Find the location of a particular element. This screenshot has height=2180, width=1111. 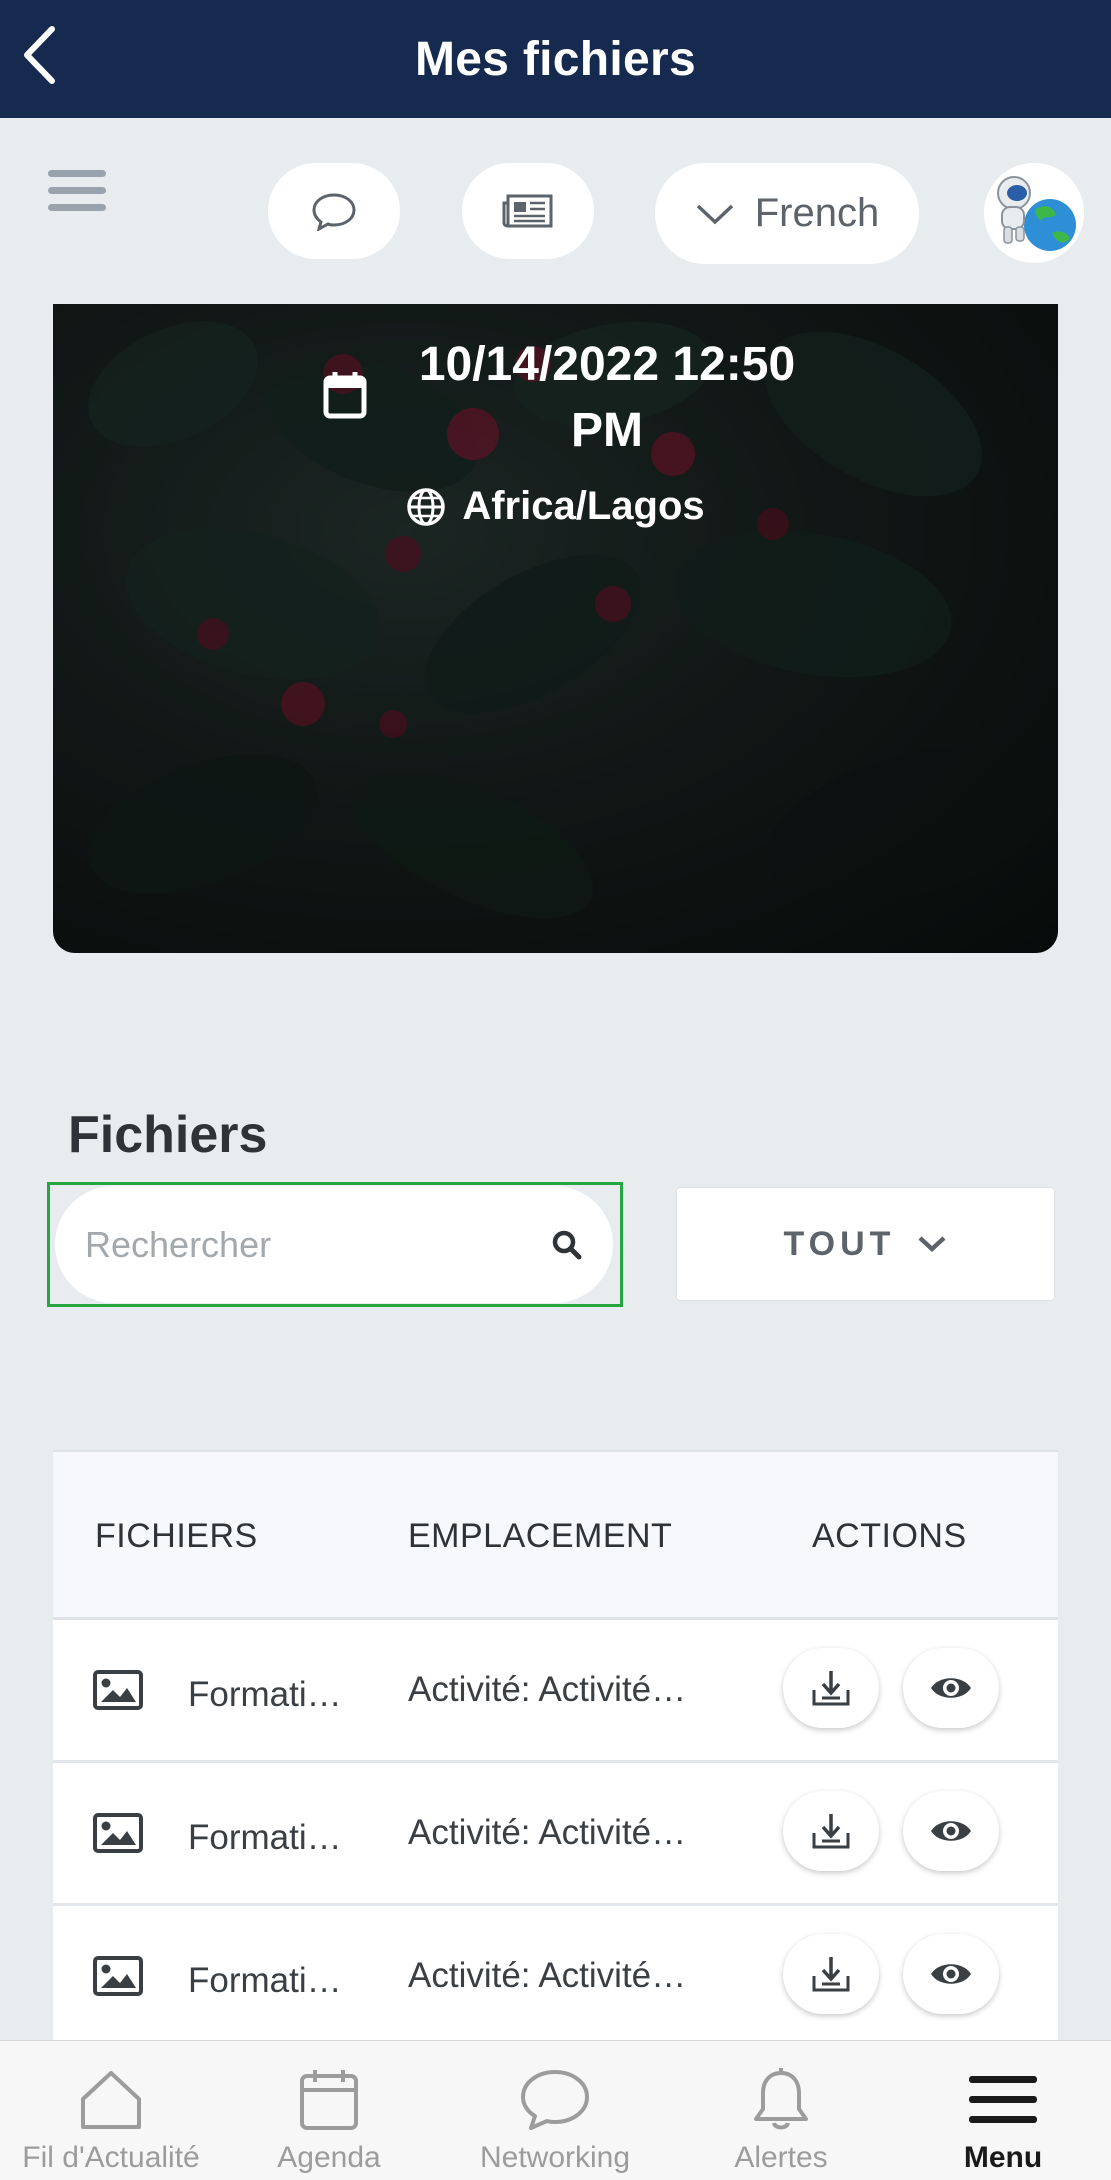

page-title: Mes fichiers is located at coordinates (555, 59).